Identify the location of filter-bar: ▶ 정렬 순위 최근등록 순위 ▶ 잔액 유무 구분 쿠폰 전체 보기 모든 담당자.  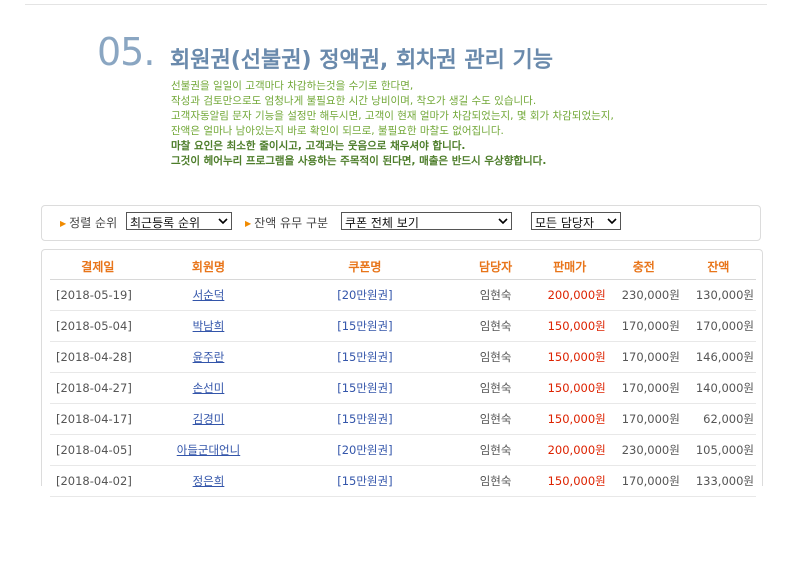
(401, 223).